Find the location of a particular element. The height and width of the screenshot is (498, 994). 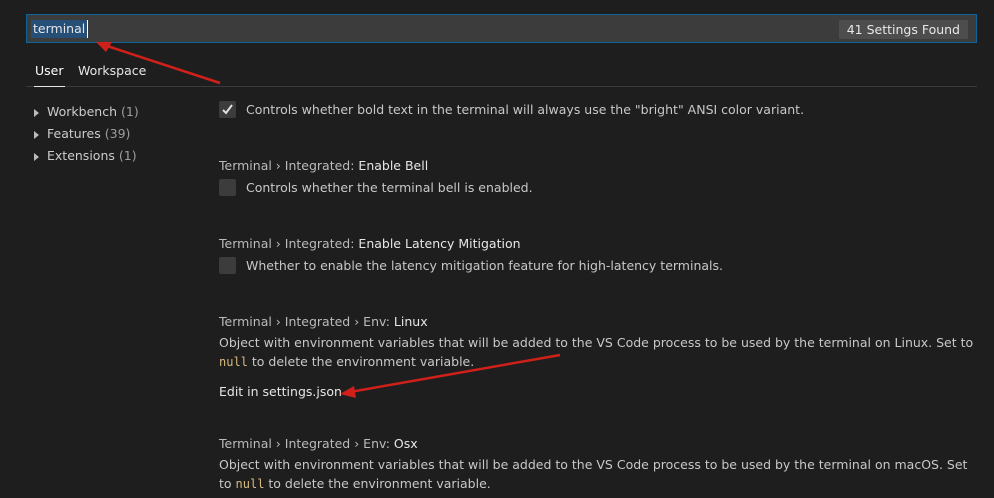

setting-title-env-osx: Terminal › Integrated › Env: Osx is located at coordinates (318, 443).